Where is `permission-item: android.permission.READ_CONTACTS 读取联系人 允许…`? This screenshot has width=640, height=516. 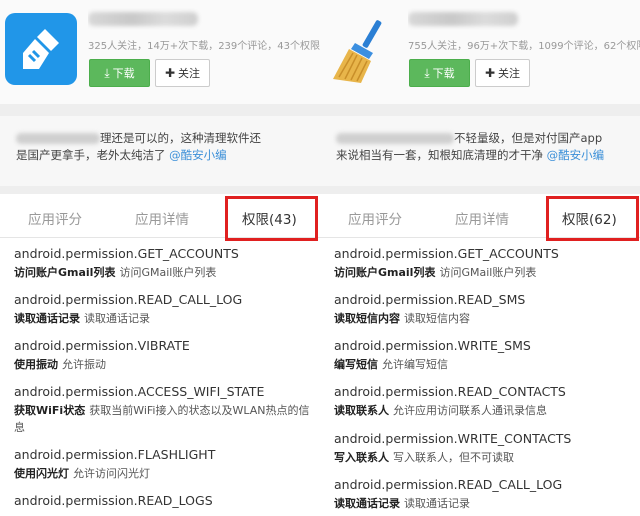
permission-item: android.permission.READ_CONTACTS 读取联系人 允许… is located at coordinates (484, 401).